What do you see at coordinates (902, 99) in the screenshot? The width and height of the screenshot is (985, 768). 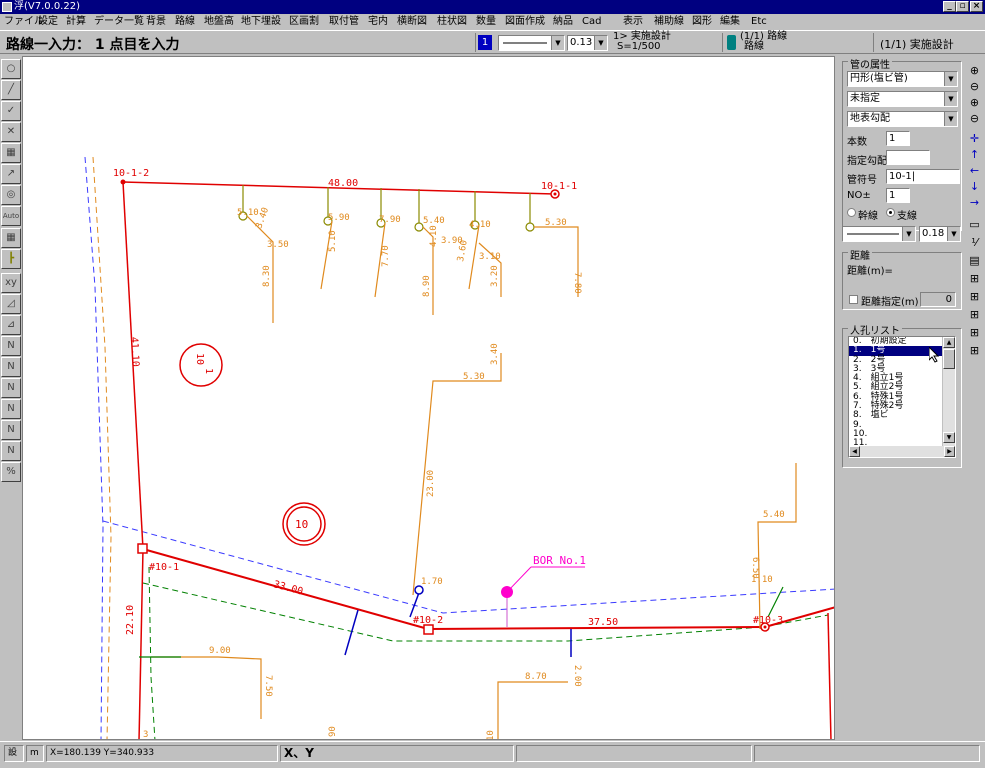 I see `unspecified-select: 未指定 ▼` at bounding box center [902, 99].